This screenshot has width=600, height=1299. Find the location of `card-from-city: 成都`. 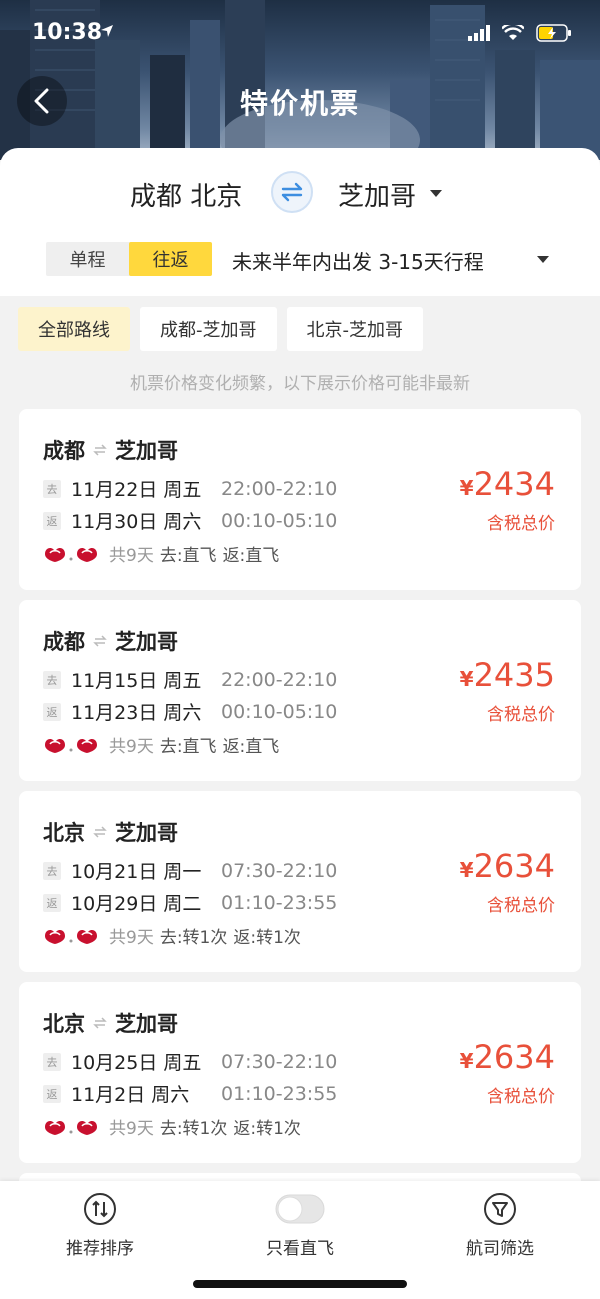

card-from-city: 成都 is located at coordinates (64, 451).